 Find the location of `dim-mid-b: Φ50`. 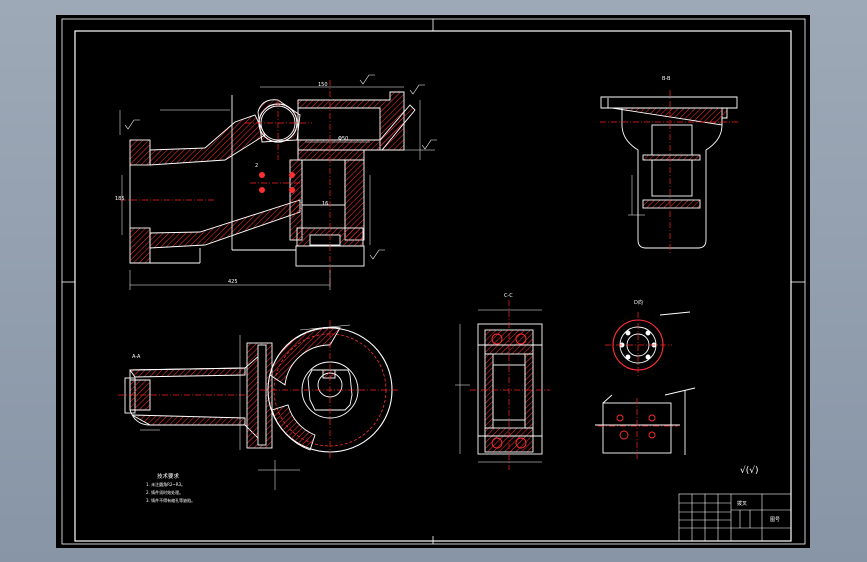

dim-mid-b: Φ50 is located at coordinates (343, 139).